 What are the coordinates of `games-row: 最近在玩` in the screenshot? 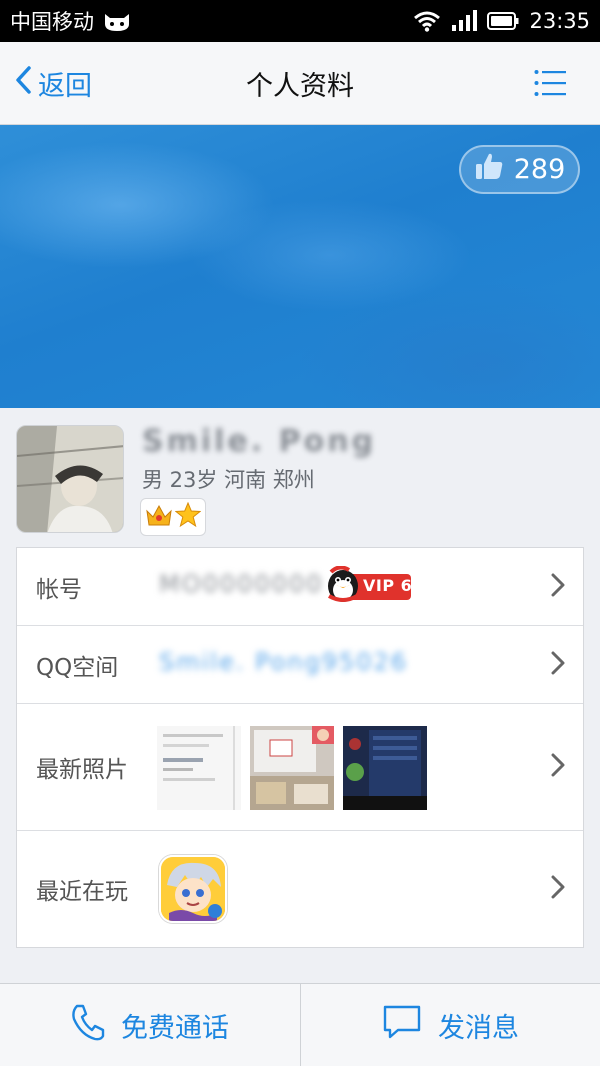 It's located at (300, 889).